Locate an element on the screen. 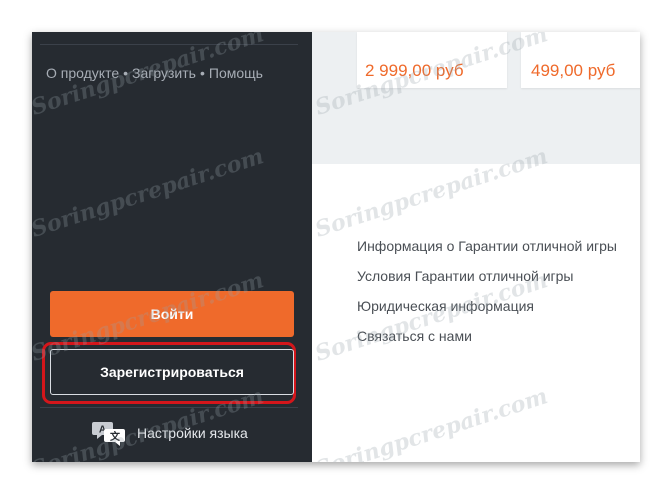 The height and width of the screenshot is (495, 672). nav-link-help: Помощь is located at coordinates (236, 73).